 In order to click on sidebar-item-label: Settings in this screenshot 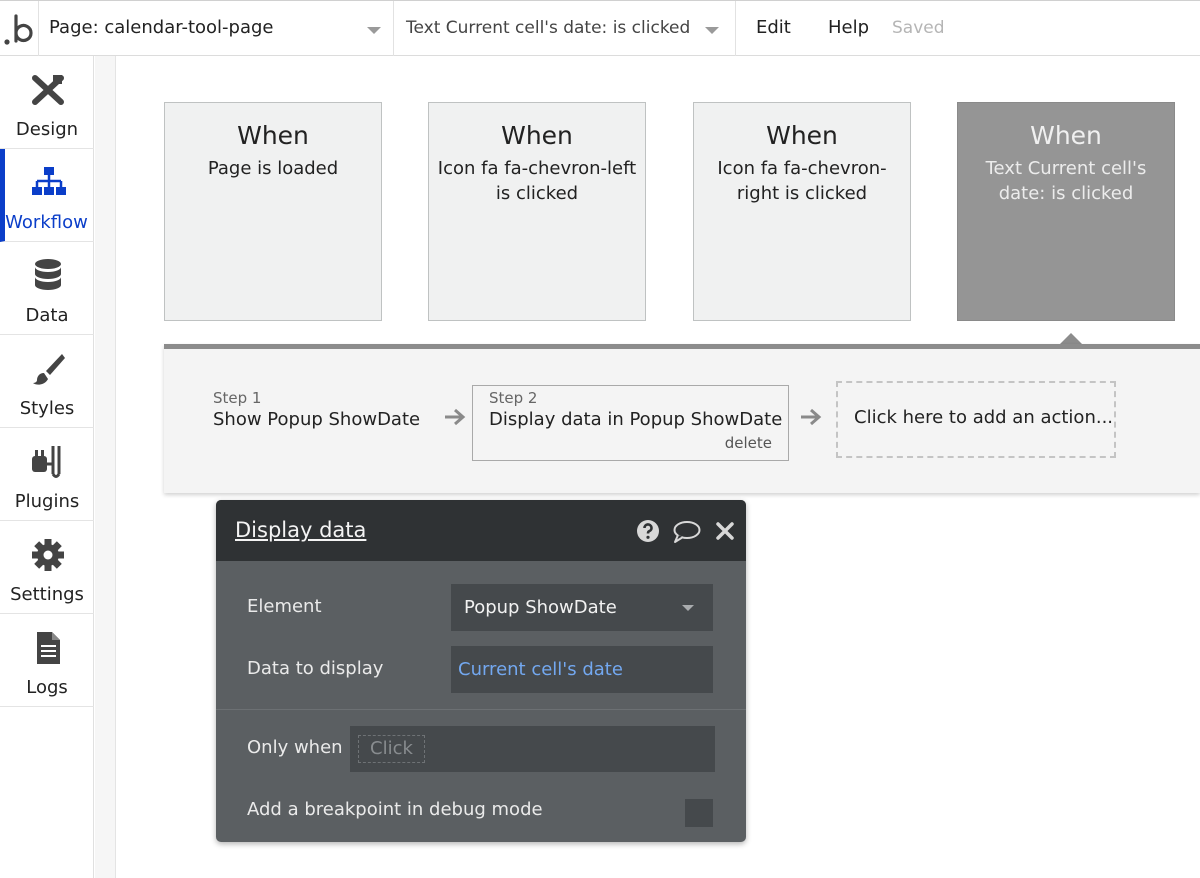, I will do `click(47, 594)`.